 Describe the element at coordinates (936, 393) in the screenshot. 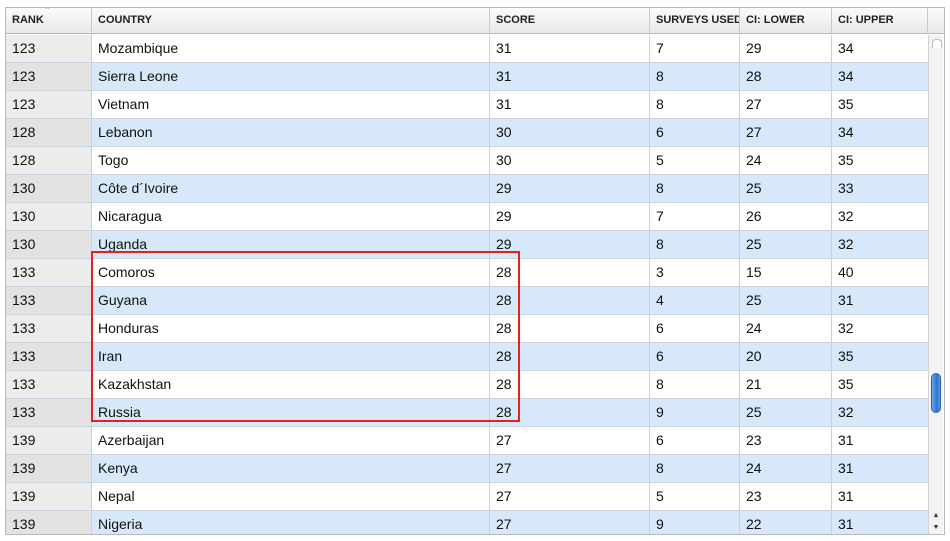

I see `scrollbar-thumb` at that location.